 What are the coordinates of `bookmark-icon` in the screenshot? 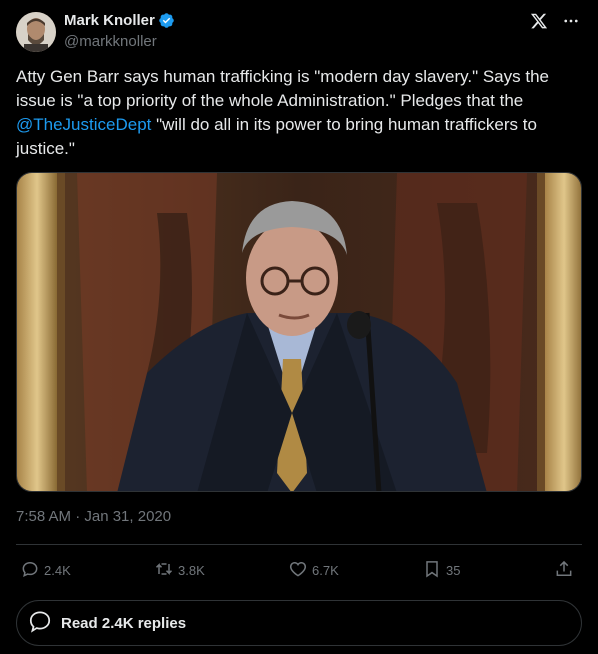 It's located at (432, 570).